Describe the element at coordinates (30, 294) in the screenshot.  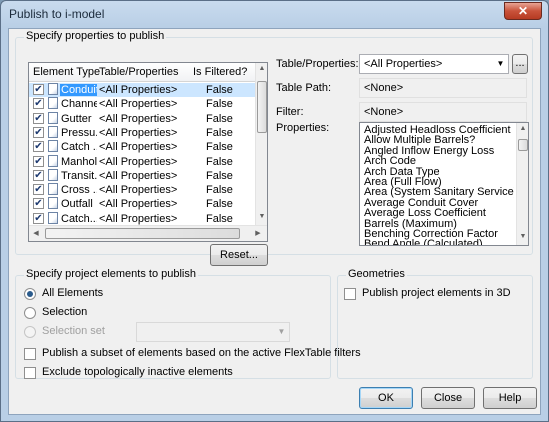
I see `all-elements-radio` at that location.